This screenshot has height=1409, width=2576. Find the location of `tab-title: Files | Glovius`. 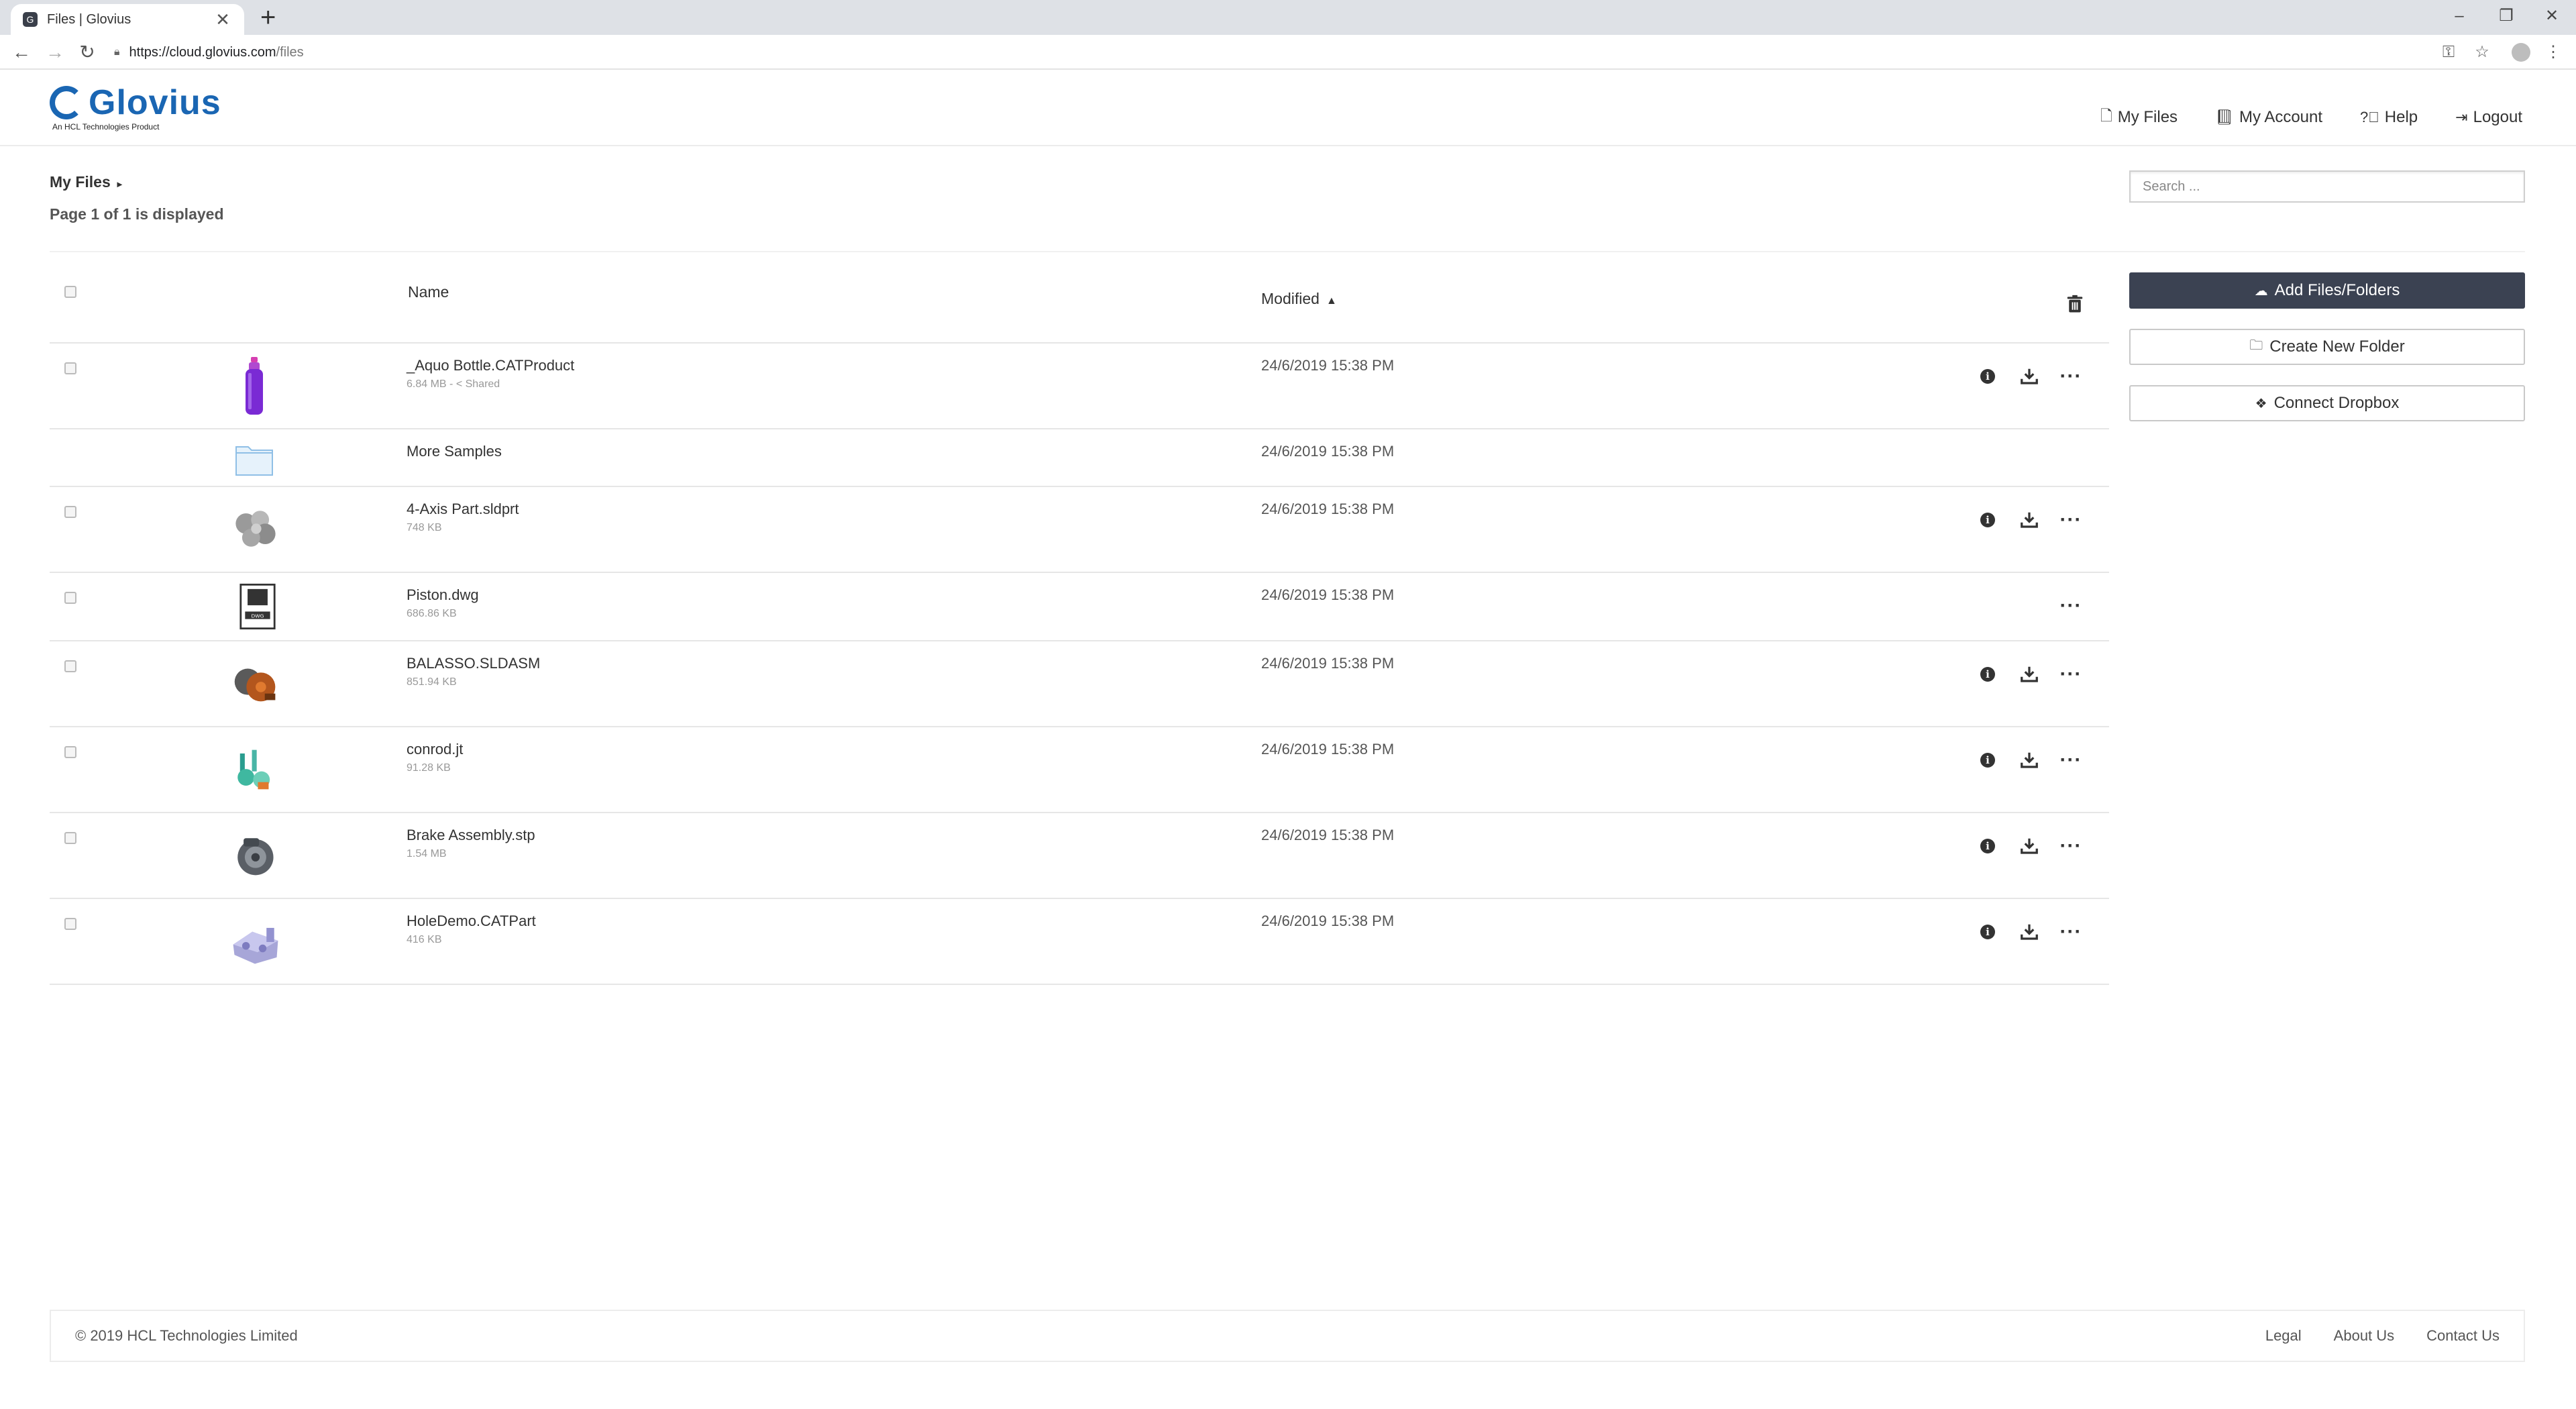

tab-title: Files | Glovius is located at coordinates (89, 19).